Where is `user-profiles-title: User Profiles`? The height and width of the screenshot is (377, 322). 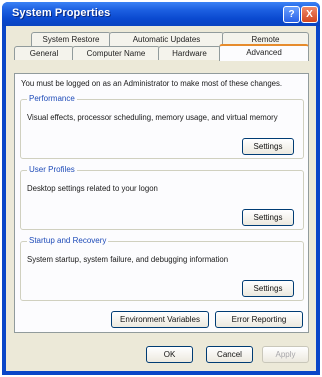 user-profiles-title: User Profiles is located at coordinates (52, 169).